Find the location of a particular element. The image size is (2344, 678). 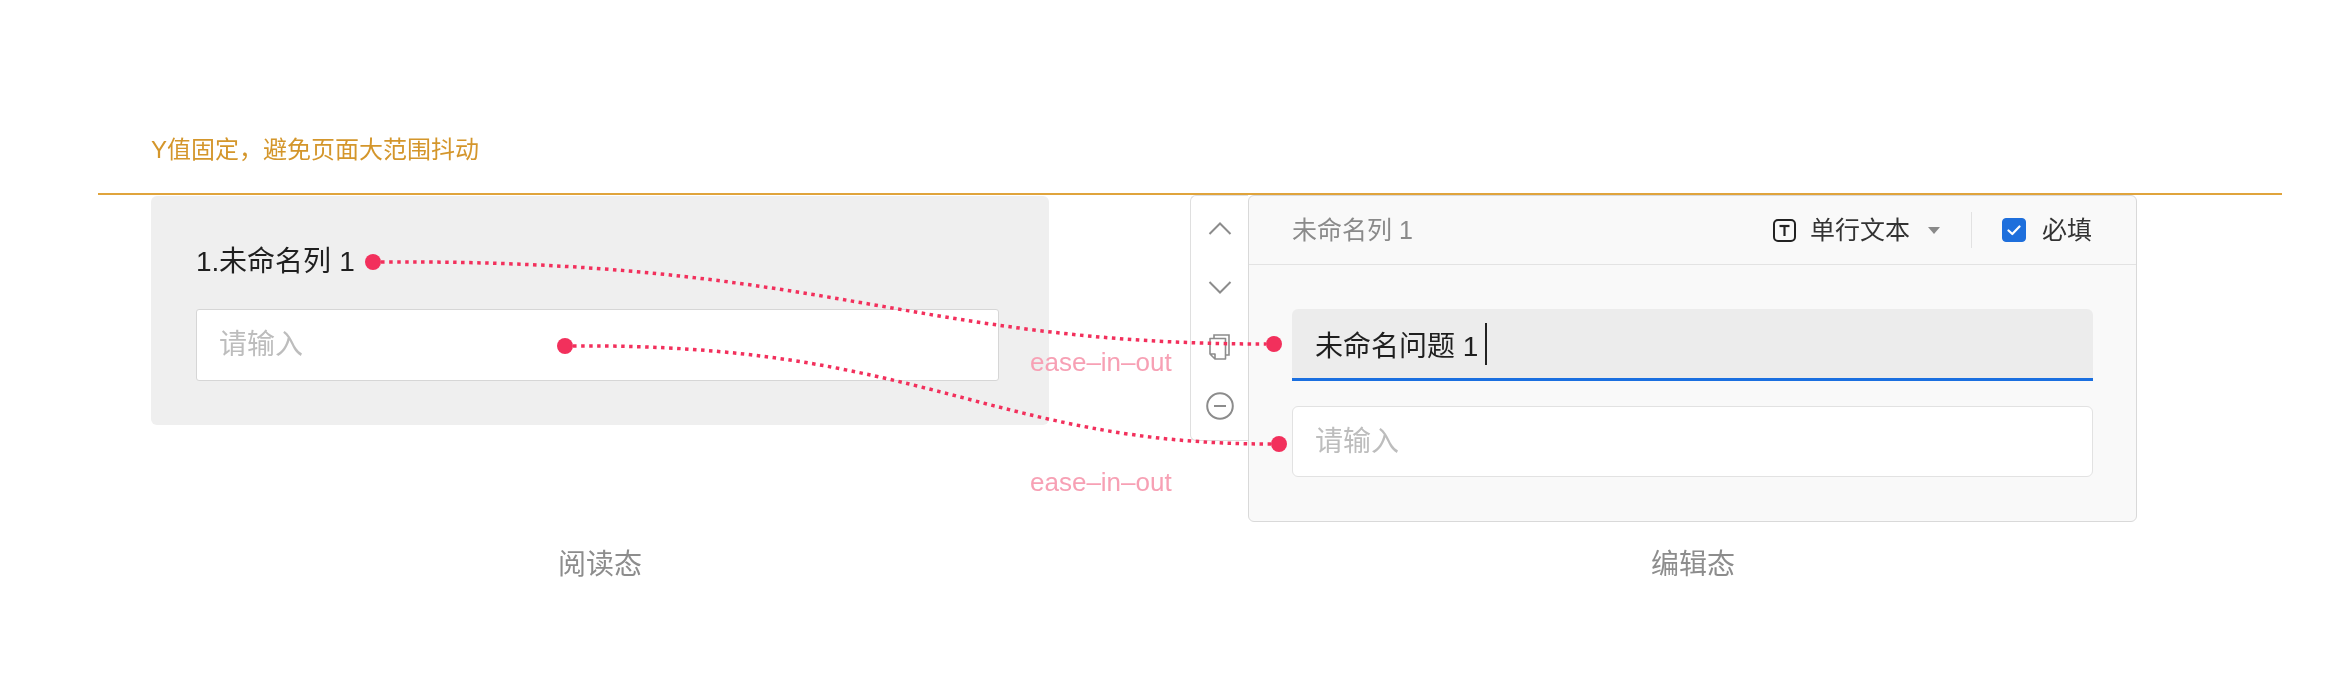

note-text: Y值固定，避免页面大范围抖动 is located at coordinates (315, 150).